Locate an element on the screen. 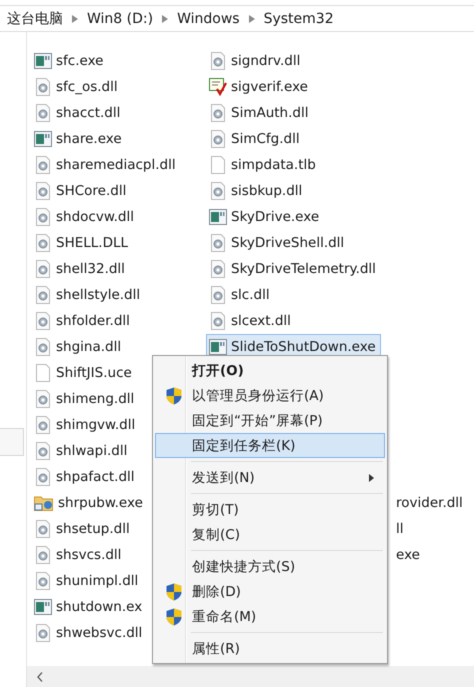 Image resolution: width=474 pixels, height=687 pixels. file-item: sfc_os.dll is located at coordinates (77, 87).